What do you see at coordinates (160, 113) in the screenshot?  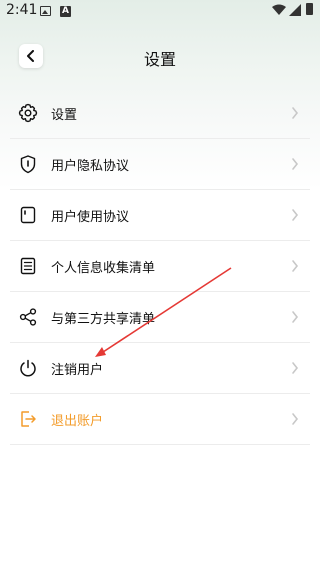 I see `menu-item-settings: 设置` at bounding box center [160, 113].